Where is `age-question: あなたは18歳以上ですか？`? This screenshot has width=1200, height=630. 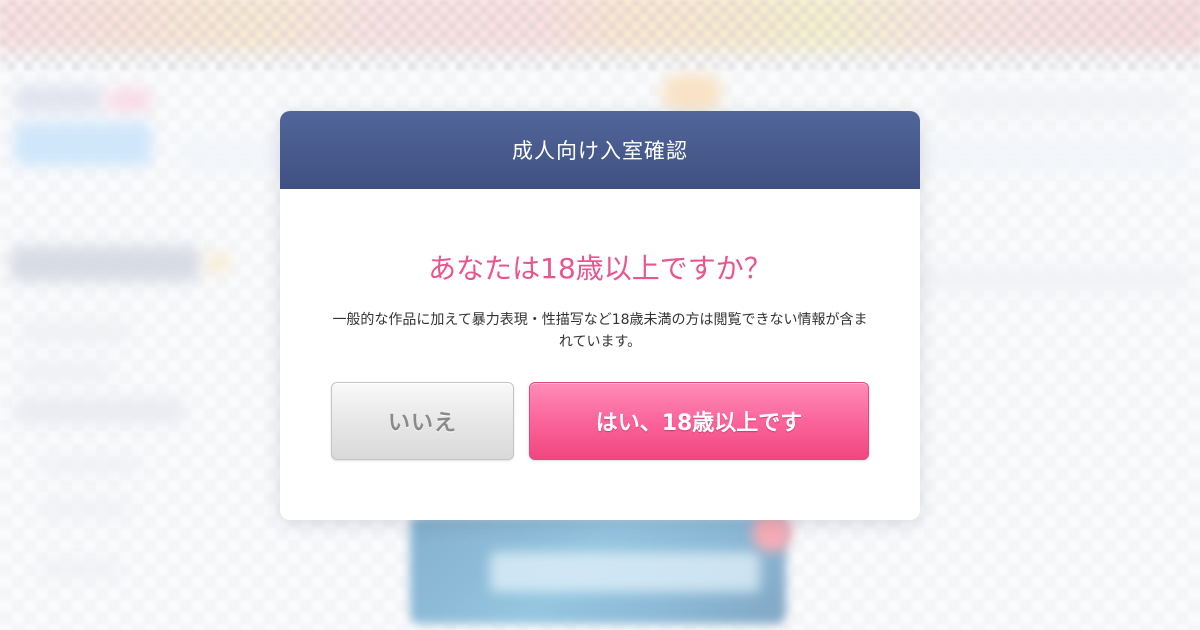 age-question: あなたは18歳以上ですか？ is located at coordinates (600, 268).